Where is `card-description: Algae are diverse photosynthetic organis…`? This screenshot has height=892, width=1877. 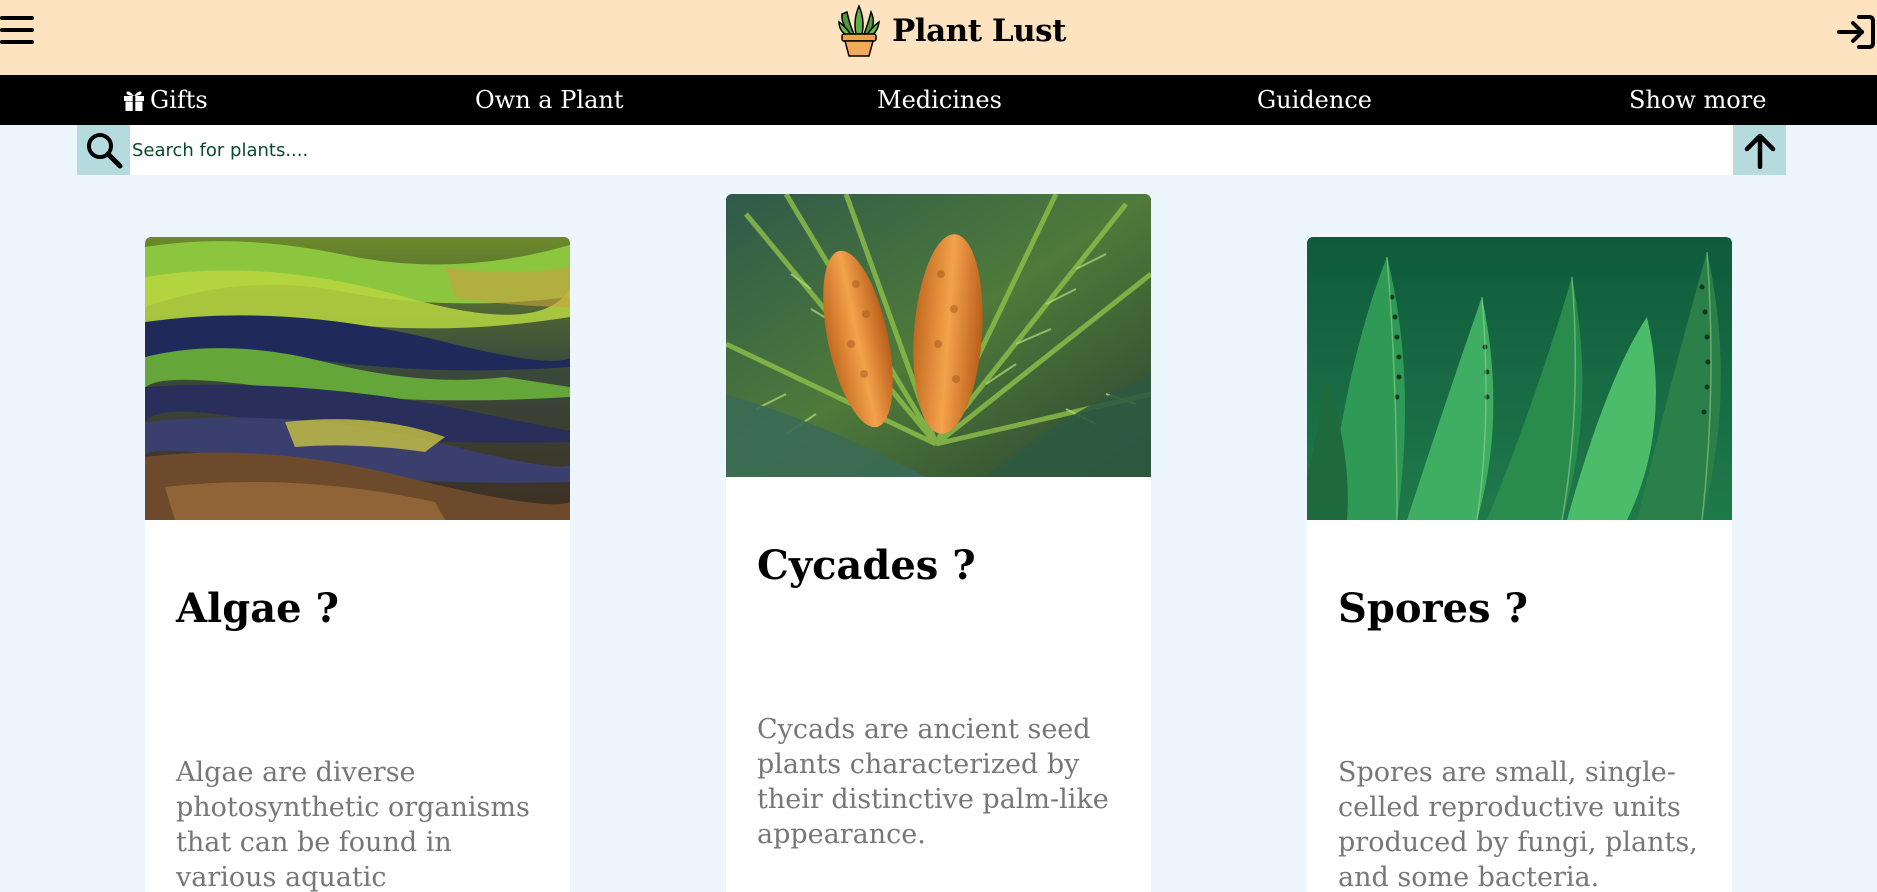 card-description: Algae are diverse photosynthetic organis… is located at coordinates (353, 824).